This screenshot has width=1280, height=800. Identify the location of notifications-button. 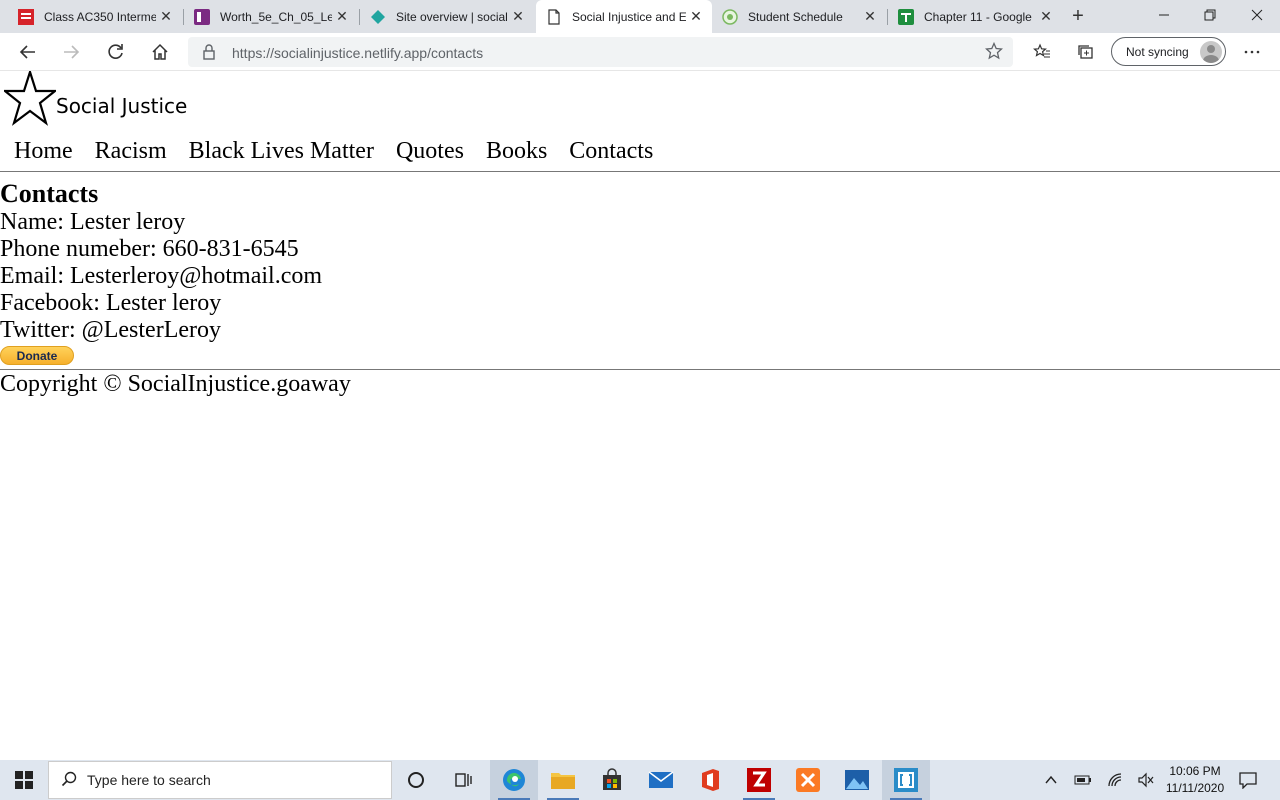
(1248, 780).